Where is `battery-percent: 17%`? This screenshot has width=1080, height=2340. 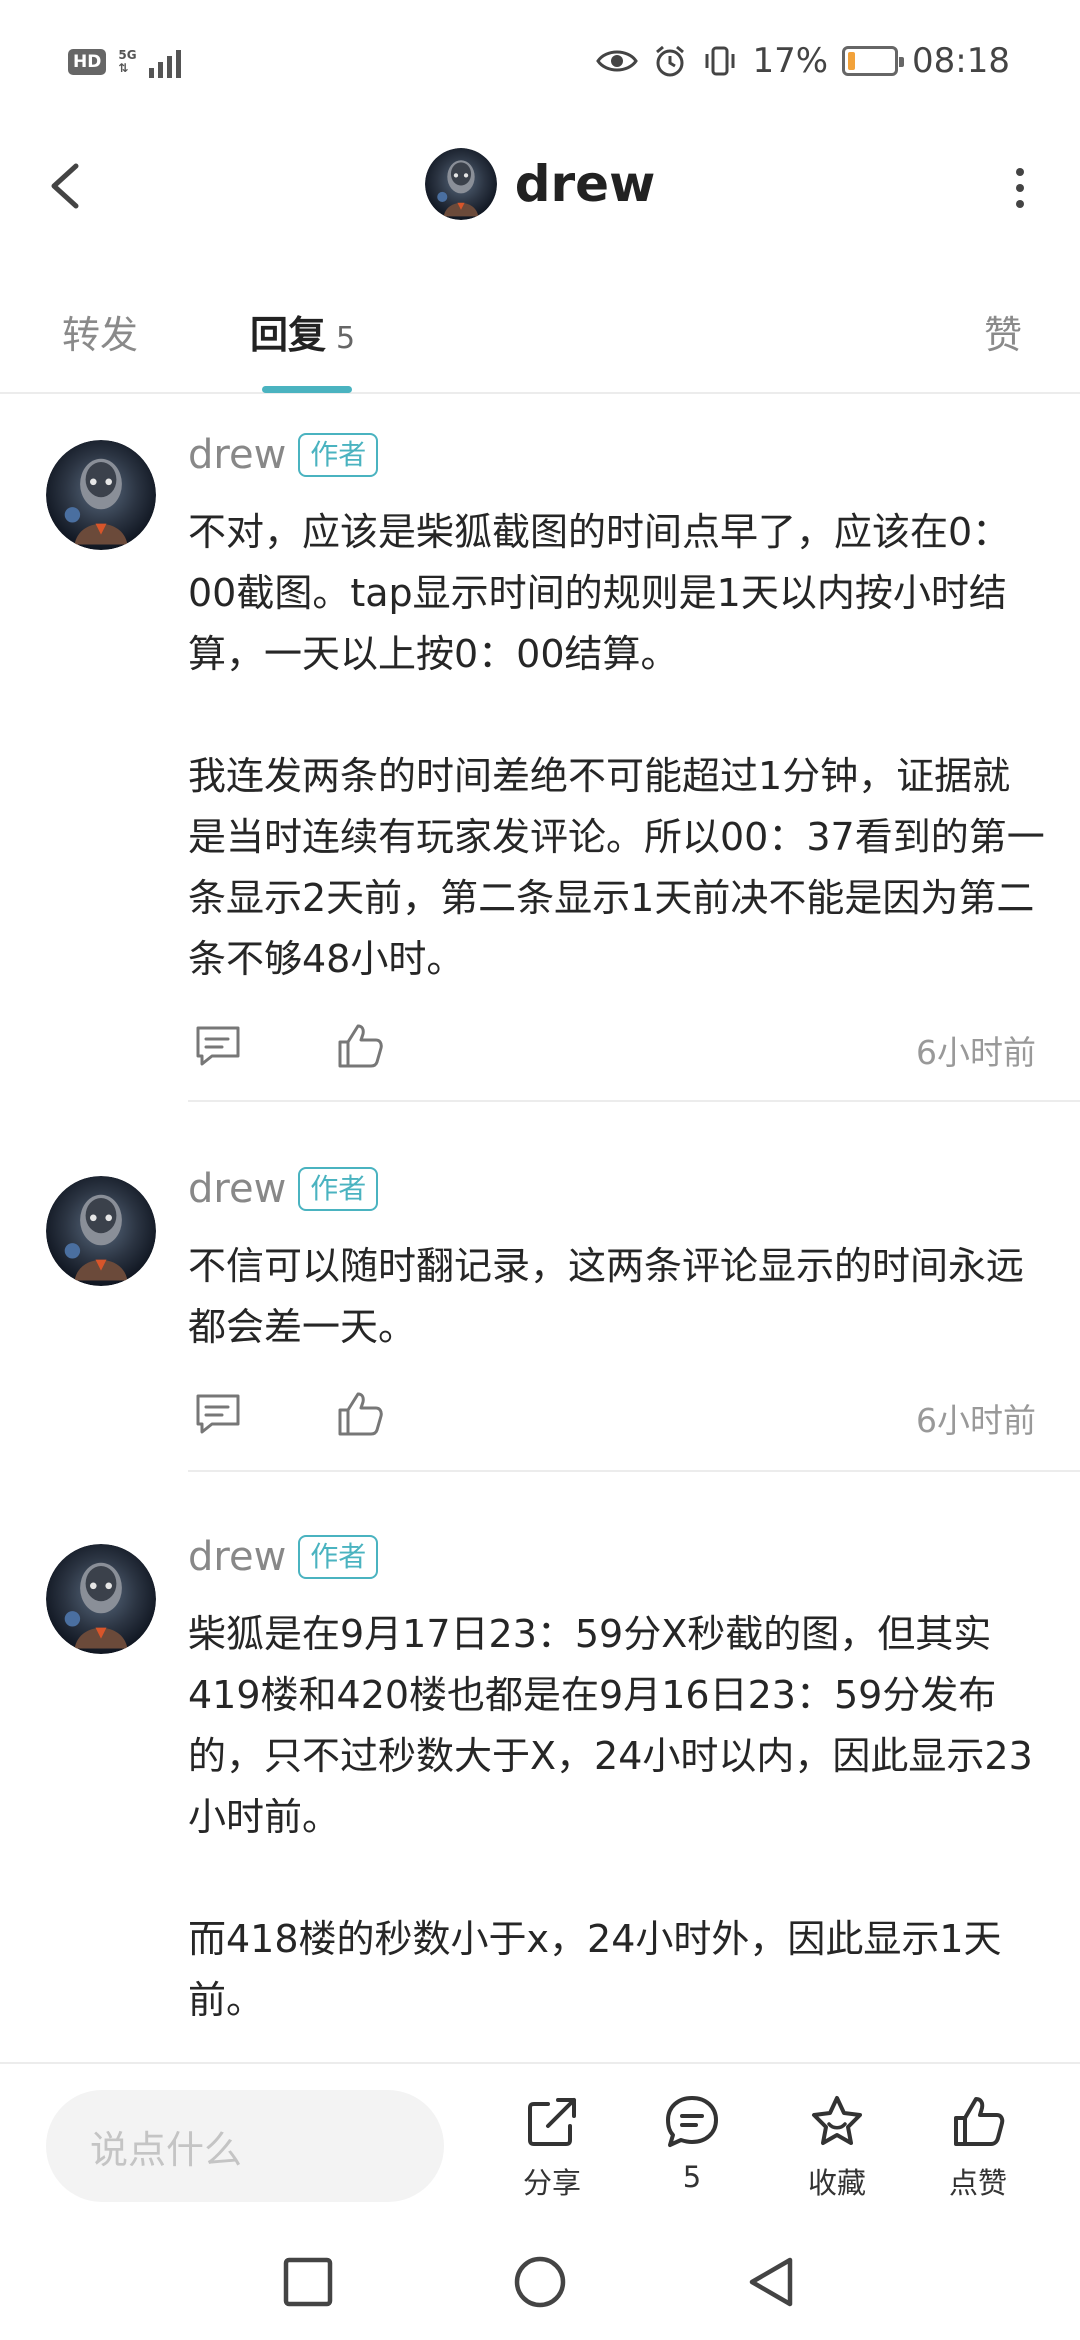 battery-percent: 17% is located at coordinates (790, 61).